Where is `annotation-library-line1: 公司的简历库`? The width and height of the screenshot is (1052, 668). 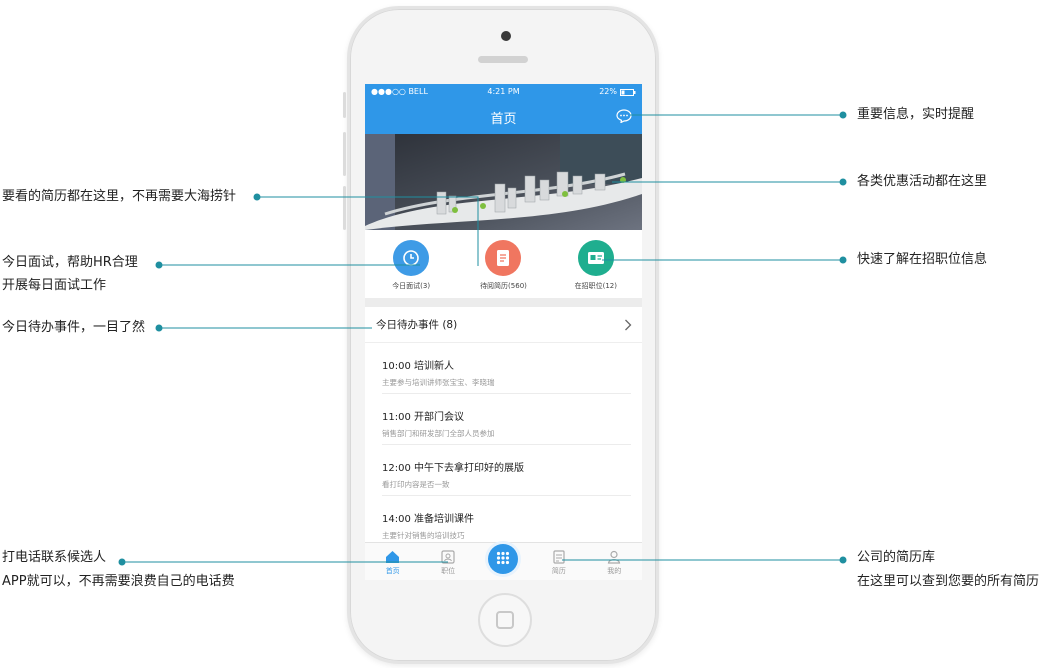
annotation-library-line1: 公司的简历库 is located at coordinates (896, 557).